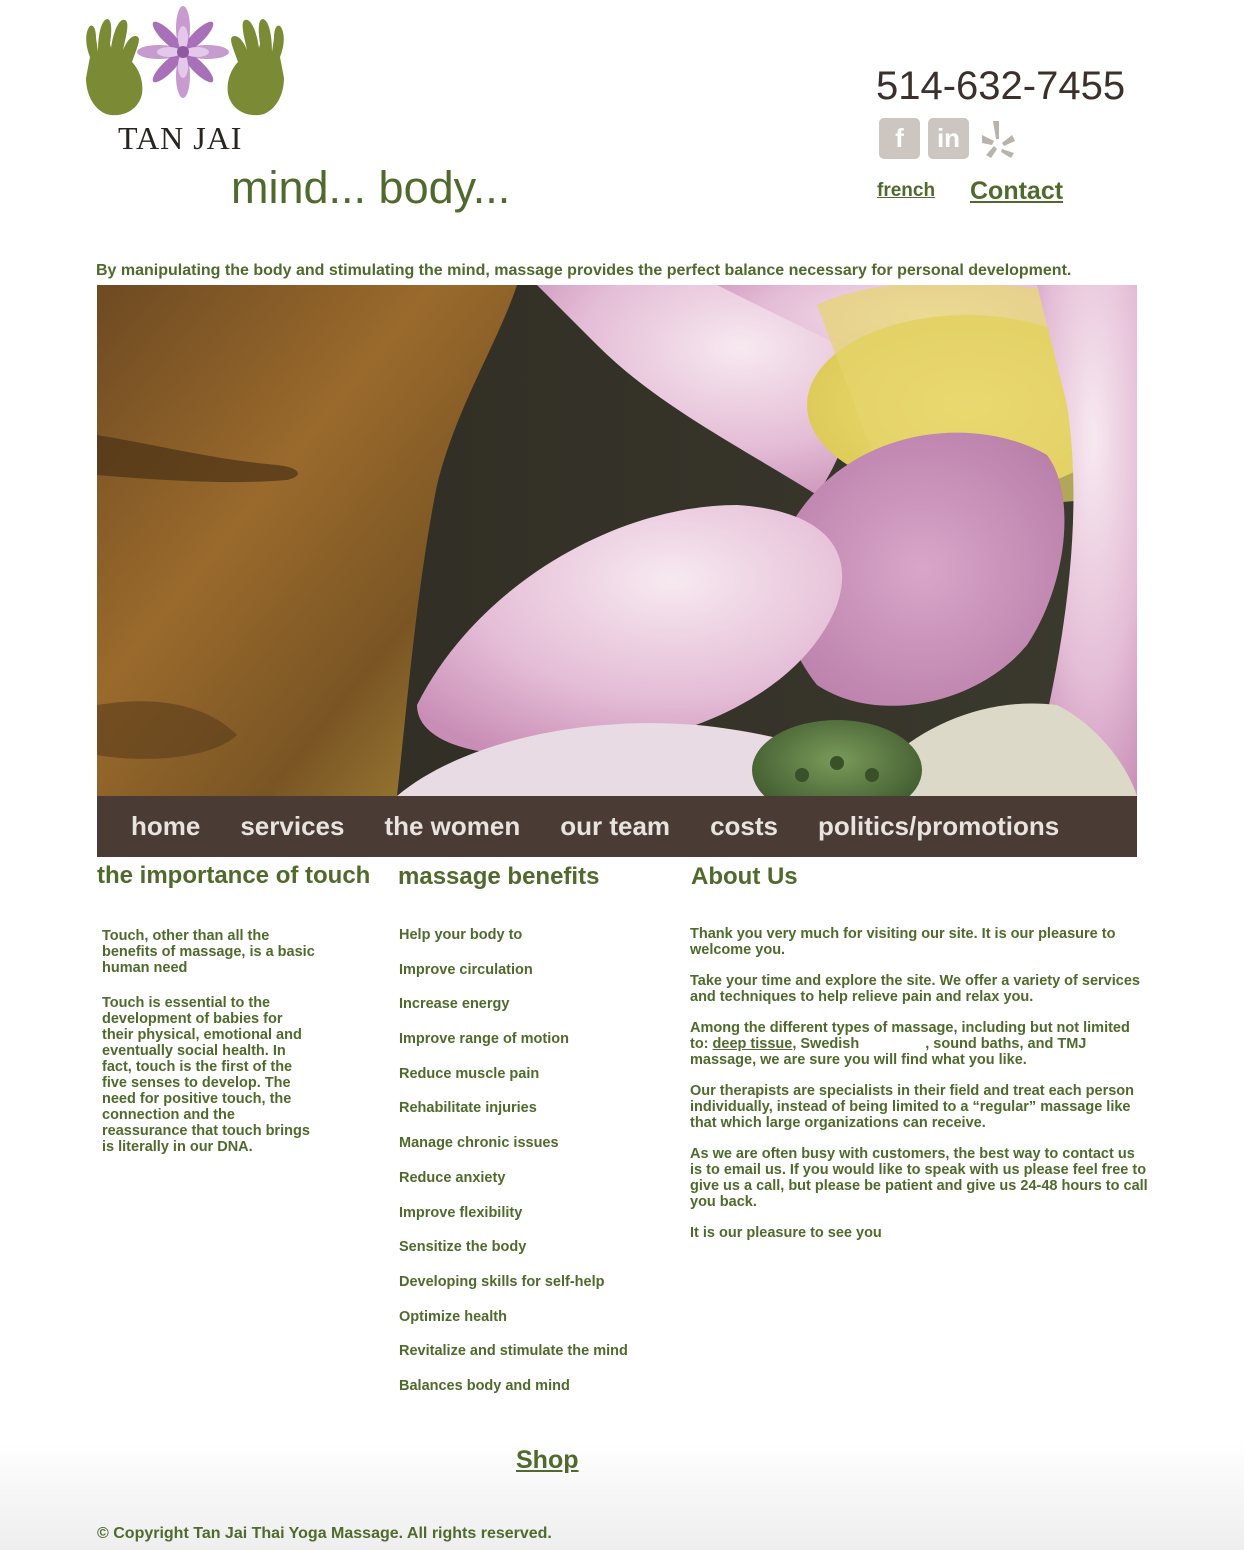 The height and width of the screenshot is (1550, 1244). I want to click on tan-jai-logo: TAN JAI, so click(185, 84).